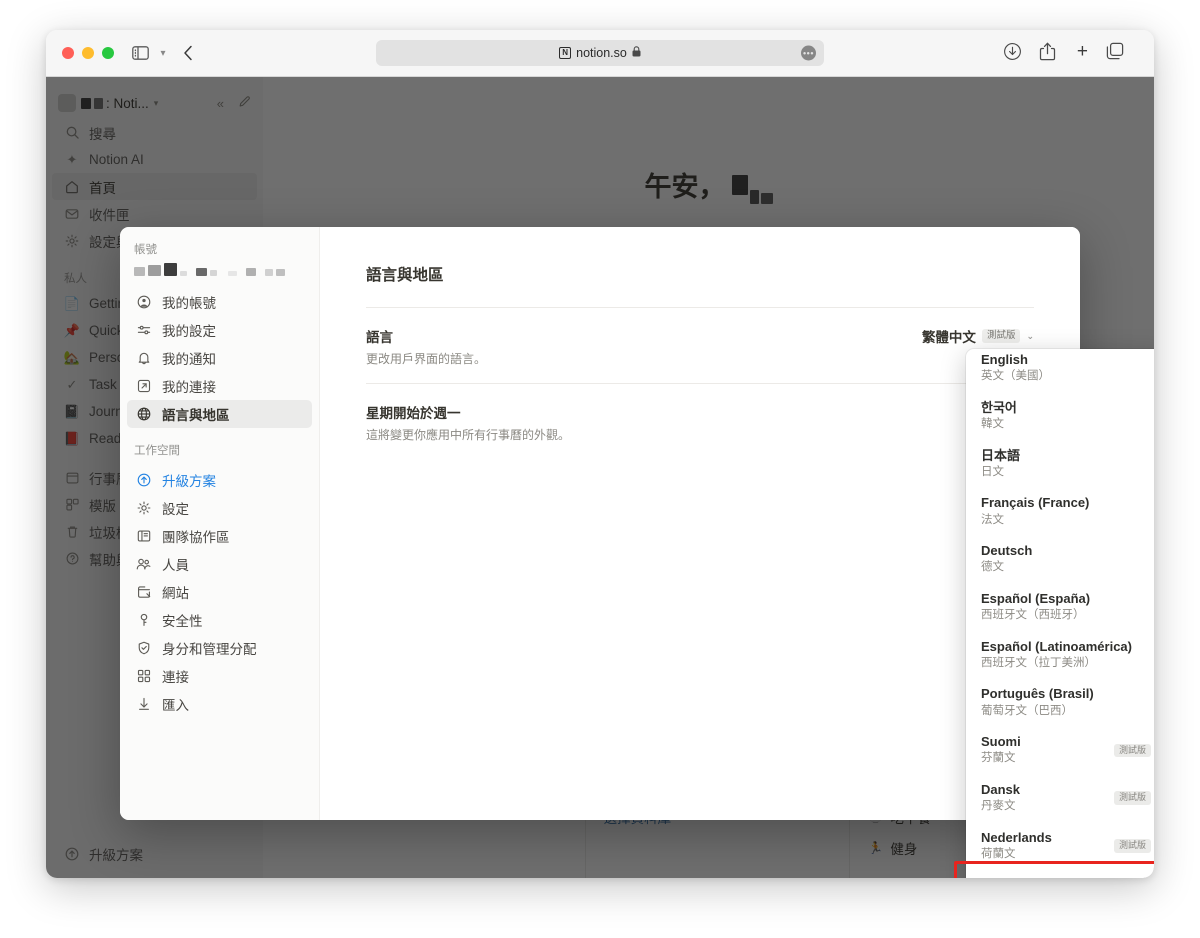  I want to click on browser-toolbar: ▾ N notion.so ••• +, so click(600, 53).